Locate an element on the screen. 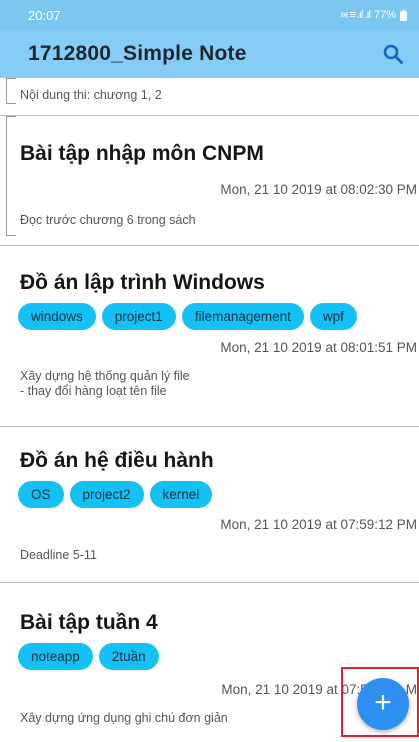  signal-icon: »ı ≡ .ıl .ıl is located at coordinates (355, 15).